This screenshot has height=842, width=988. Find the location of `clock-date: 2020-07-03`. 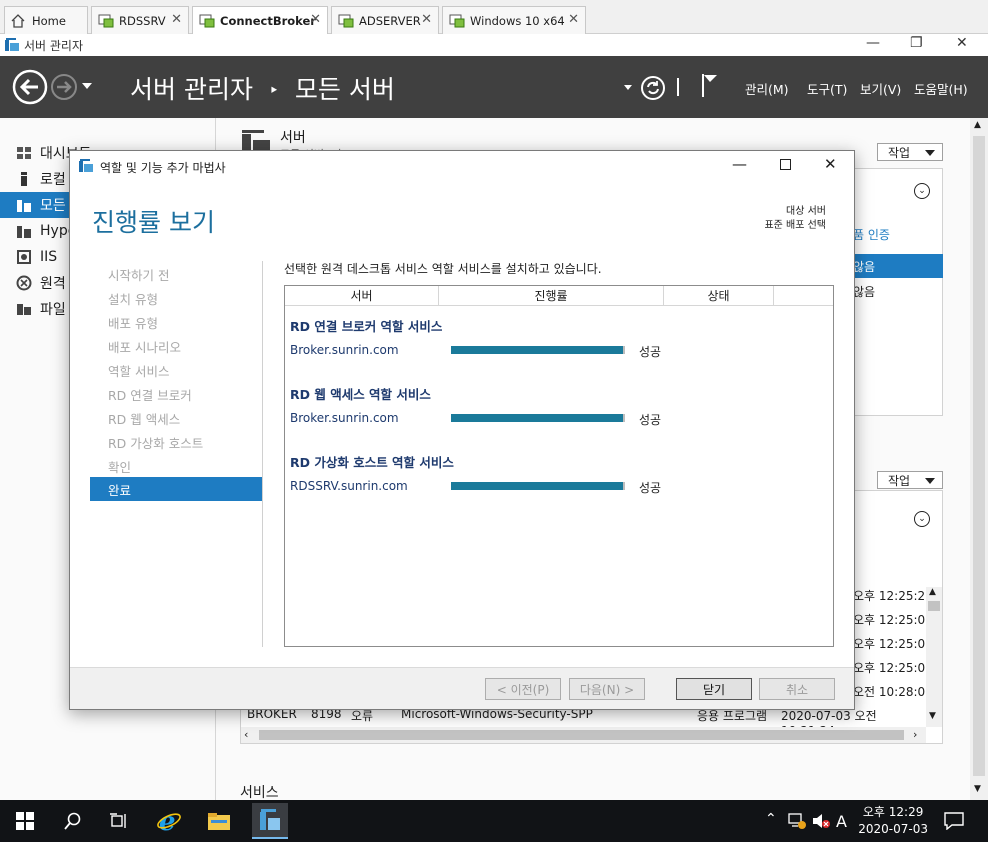

clock-date: 2020-07-03 is located at coordinates (893, 829).